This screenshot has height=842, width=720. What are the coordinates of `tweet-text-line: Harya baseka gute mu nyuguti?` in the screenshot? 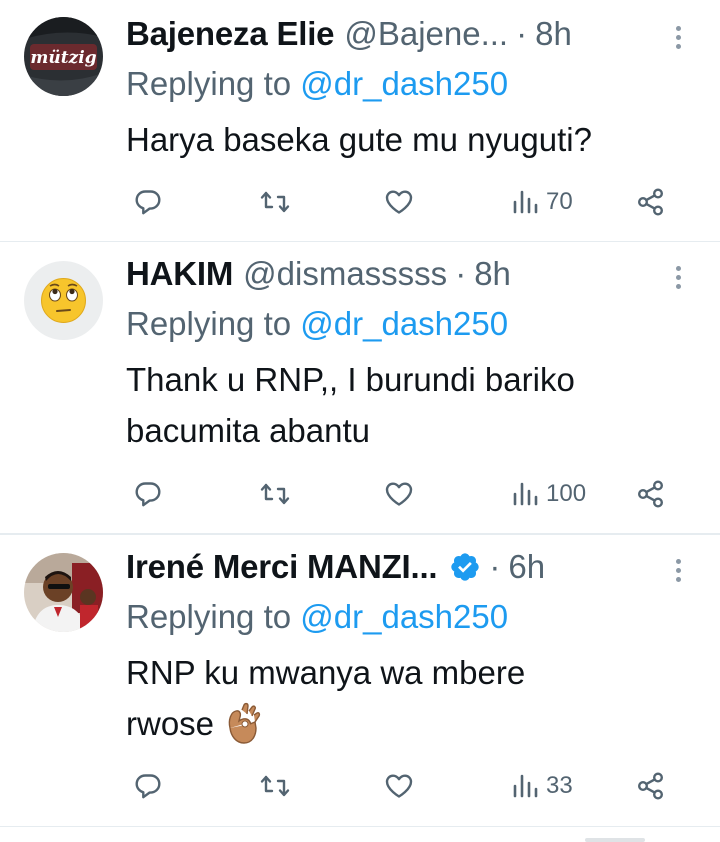 It's located at (359, 139).